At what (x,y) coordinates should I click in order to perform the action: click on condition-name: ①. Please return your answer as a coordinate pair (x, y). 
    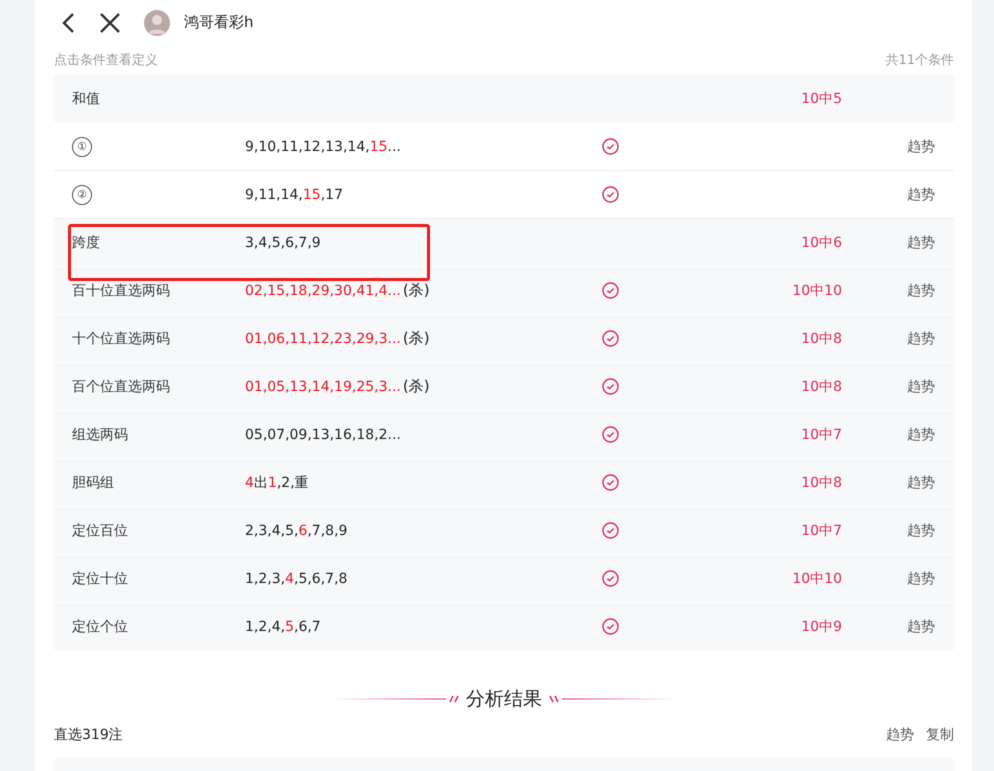
    Looking at the image, I should click on (82, 146).